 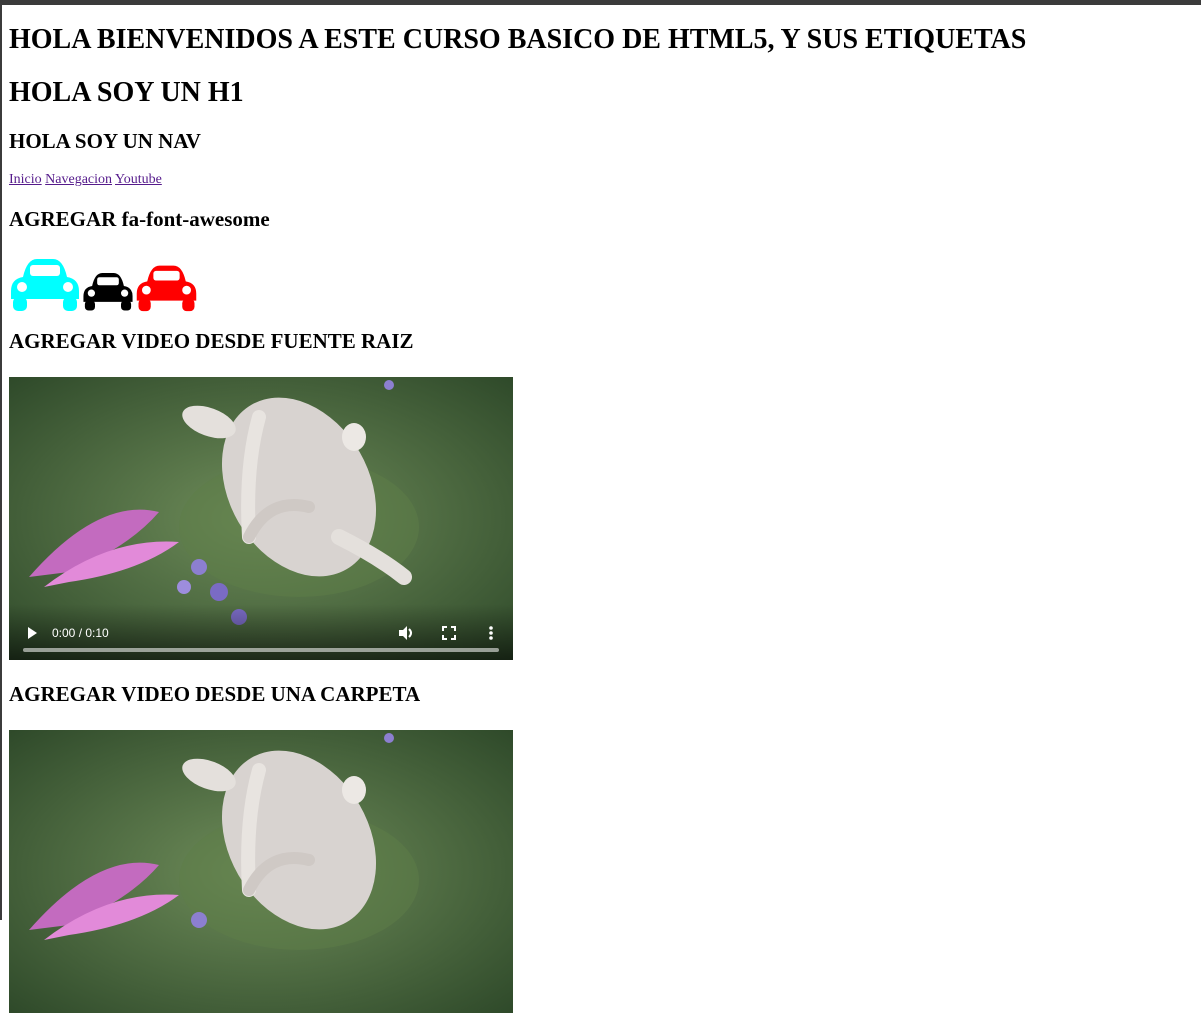 I want to click on car-icon-red, so click(x=166, y=288).